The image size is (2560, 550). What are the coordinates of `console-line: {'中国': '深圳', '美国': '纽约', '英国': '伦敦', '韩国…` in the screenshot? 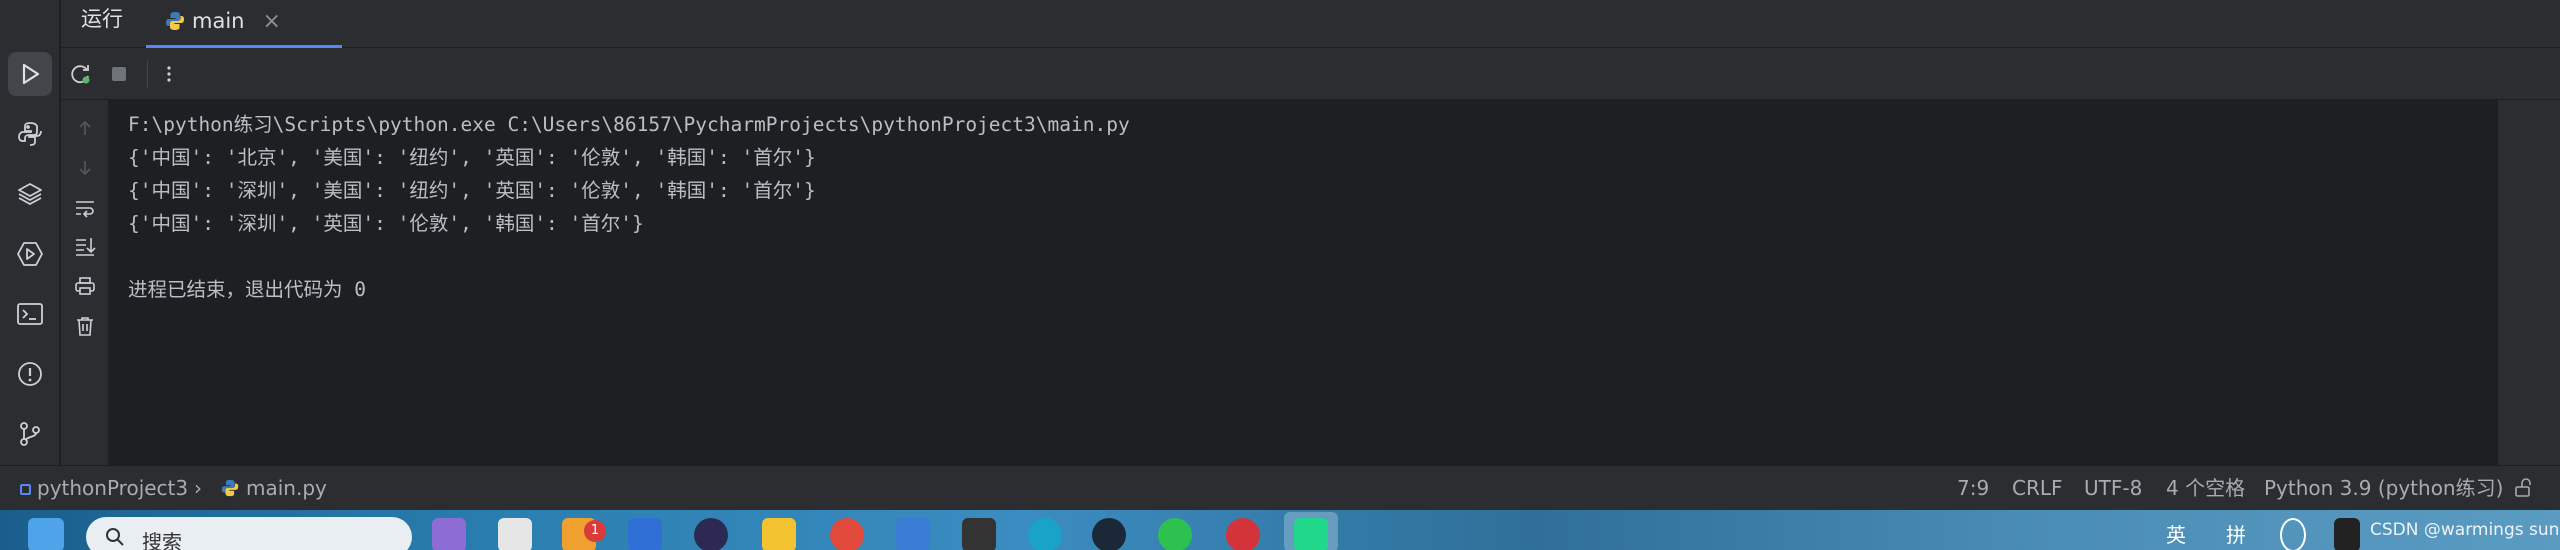 It's located at (472, 190).